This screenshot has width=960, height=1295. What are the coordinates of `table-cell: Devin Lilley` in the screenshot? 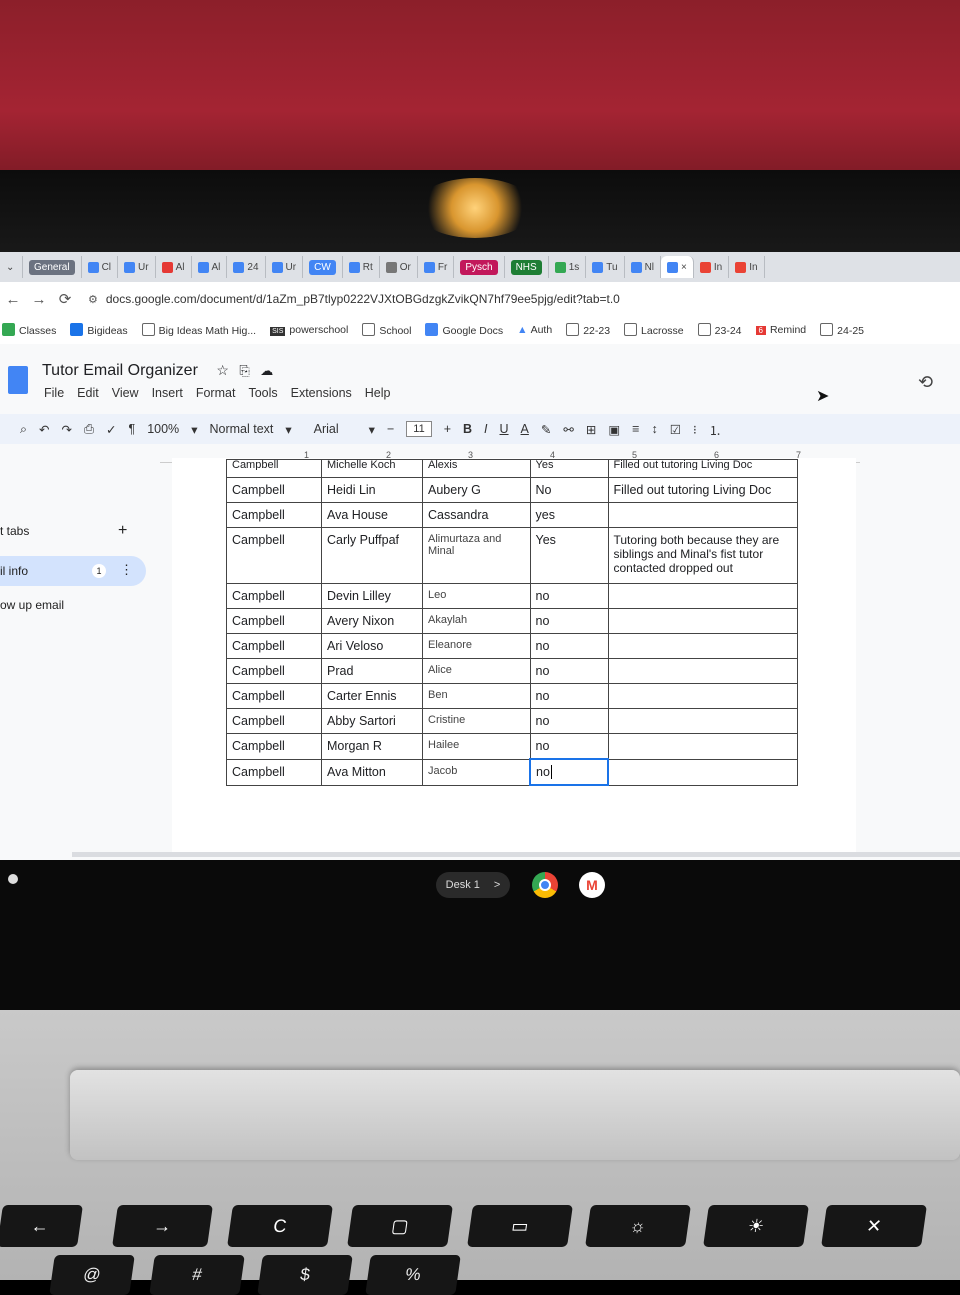 It's located at (372, 596).